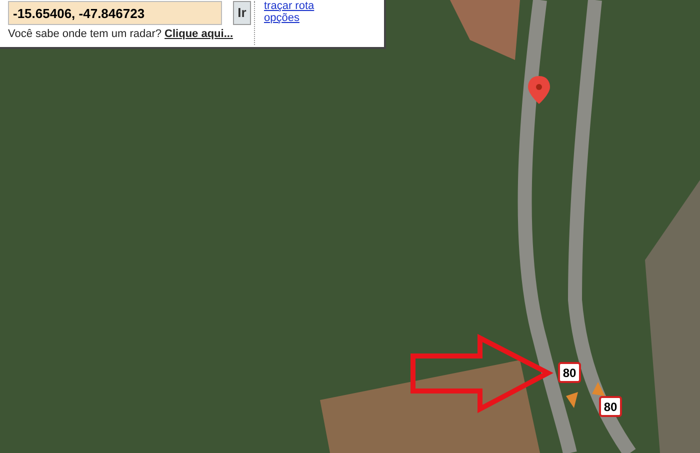 The width and height of the screenshot is (700, 453). I want to click on bare-ground-patch, so click(485, 30).